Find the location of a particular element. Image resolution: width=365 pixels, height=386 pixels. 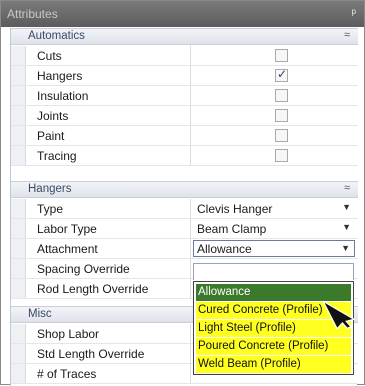

category-hangers: Hangers ≈ is located at coordinates (184, 189).